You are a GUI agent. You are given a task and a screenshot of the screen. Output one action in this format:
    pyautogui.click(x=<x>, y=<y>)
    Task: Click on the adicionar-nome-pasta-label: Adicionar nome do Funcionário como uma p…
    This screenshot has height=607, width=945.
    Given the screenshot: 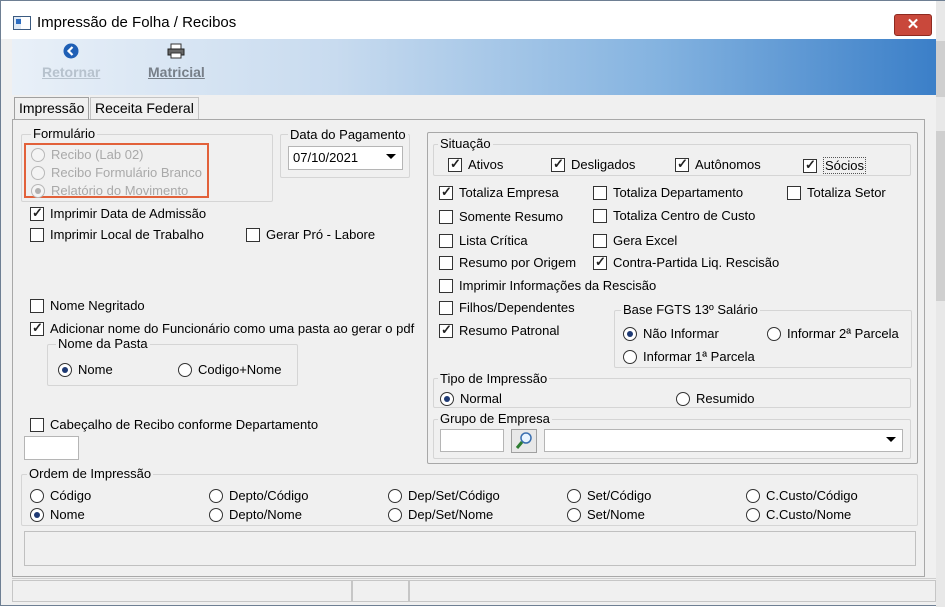 What is the action you would take?
    pyautogui.click(x=232, y=328)
    